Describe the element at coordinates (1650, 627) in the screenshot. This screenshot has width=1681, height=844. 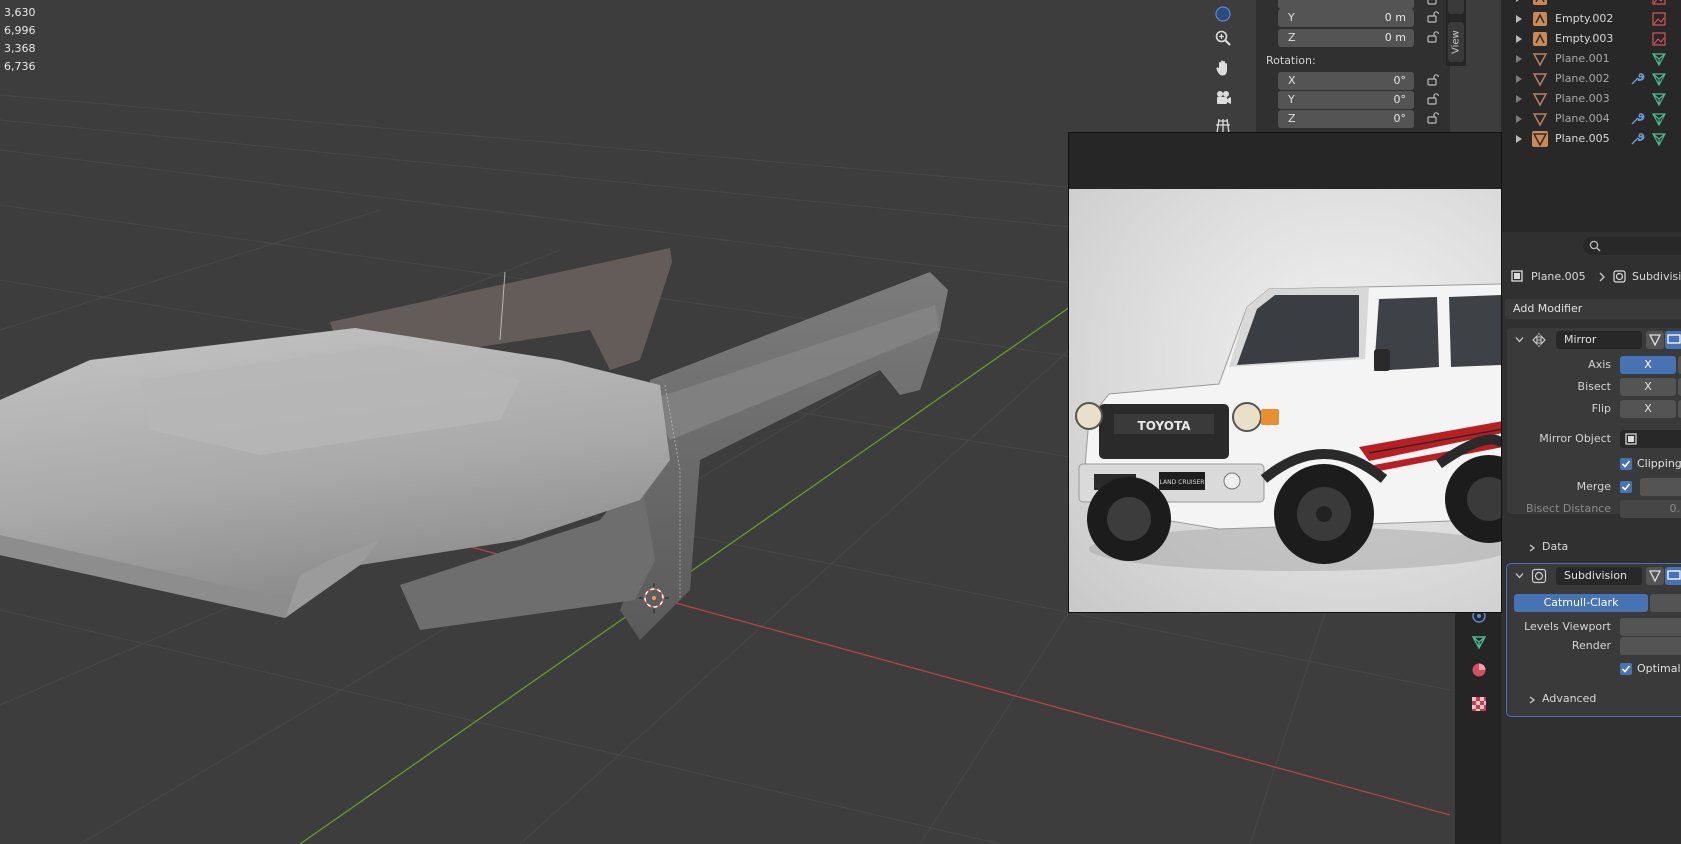
I see `levels-viewport-field` at that location.